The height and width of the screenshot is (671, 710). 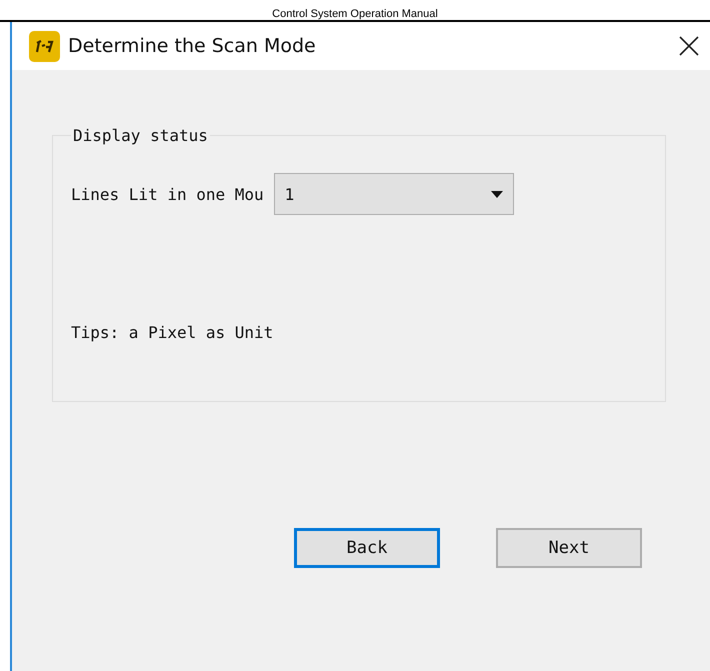 I want to click on app-logo-icon, so click(x=44, y=46).